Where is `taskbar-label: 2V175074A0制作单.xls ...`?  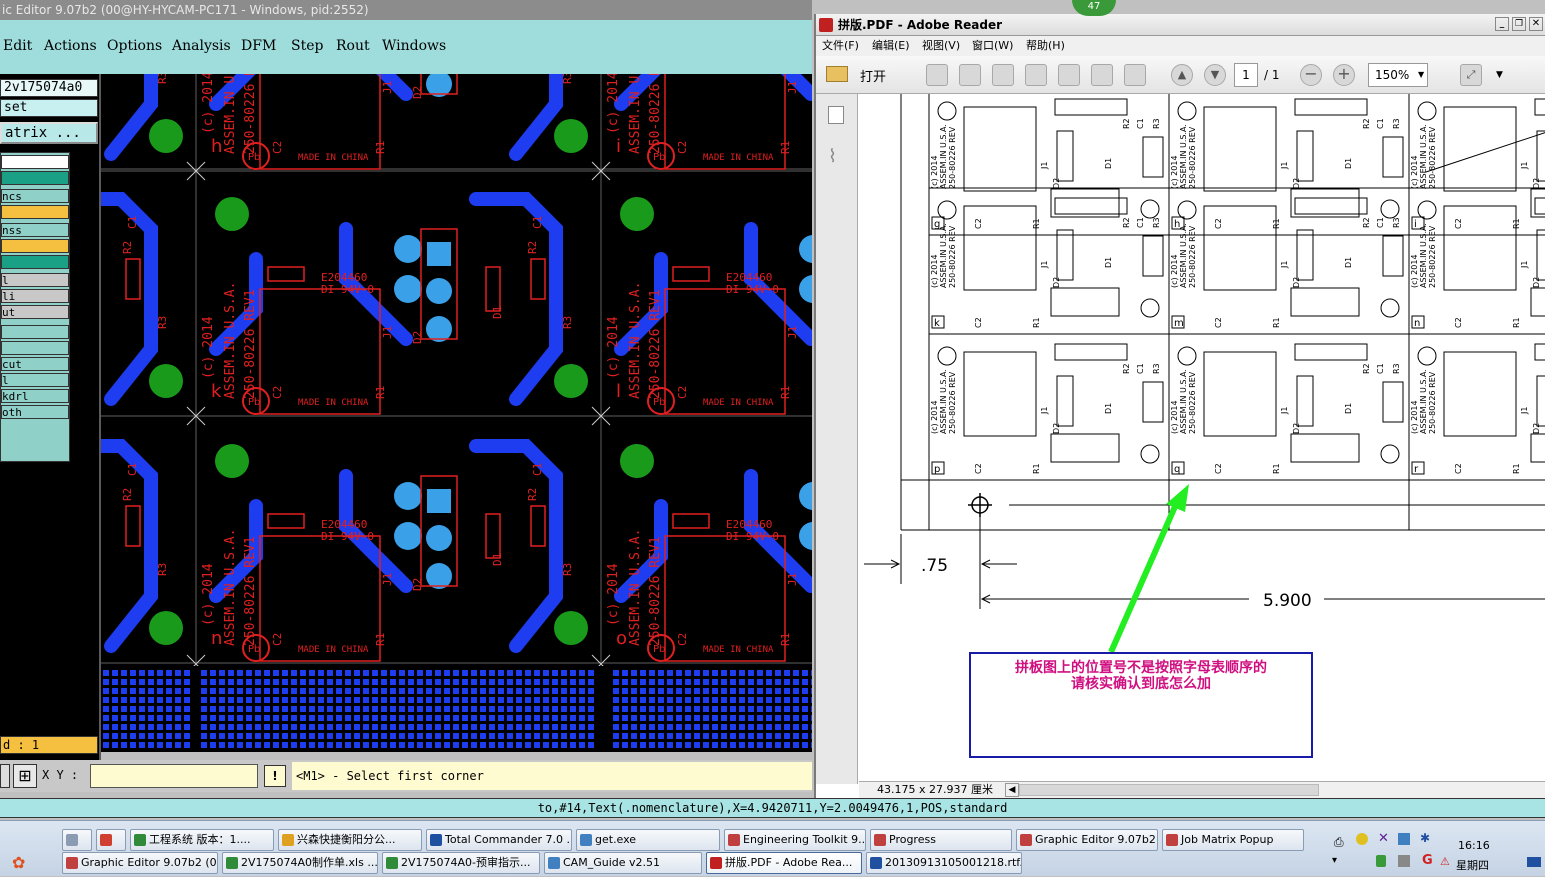 taskbar-label: 2V175074A0制作单.xls ... is located at coordinates (309, 862).